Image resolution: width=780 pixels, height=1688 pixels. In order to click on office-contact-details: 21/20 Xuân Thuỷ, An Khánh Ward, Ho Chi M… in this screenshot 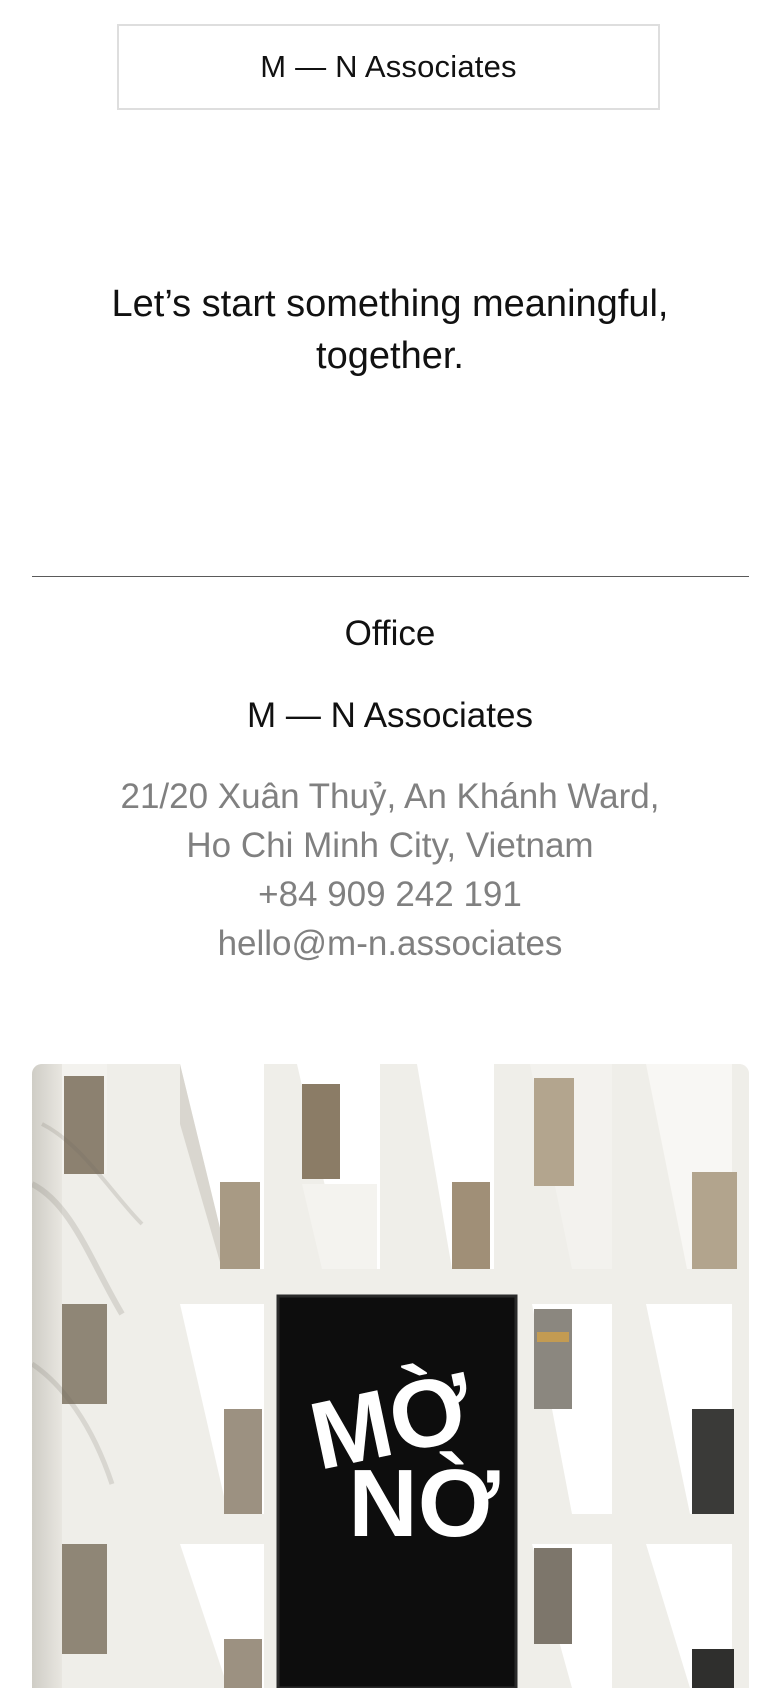, I will do `click(390, 870)`.